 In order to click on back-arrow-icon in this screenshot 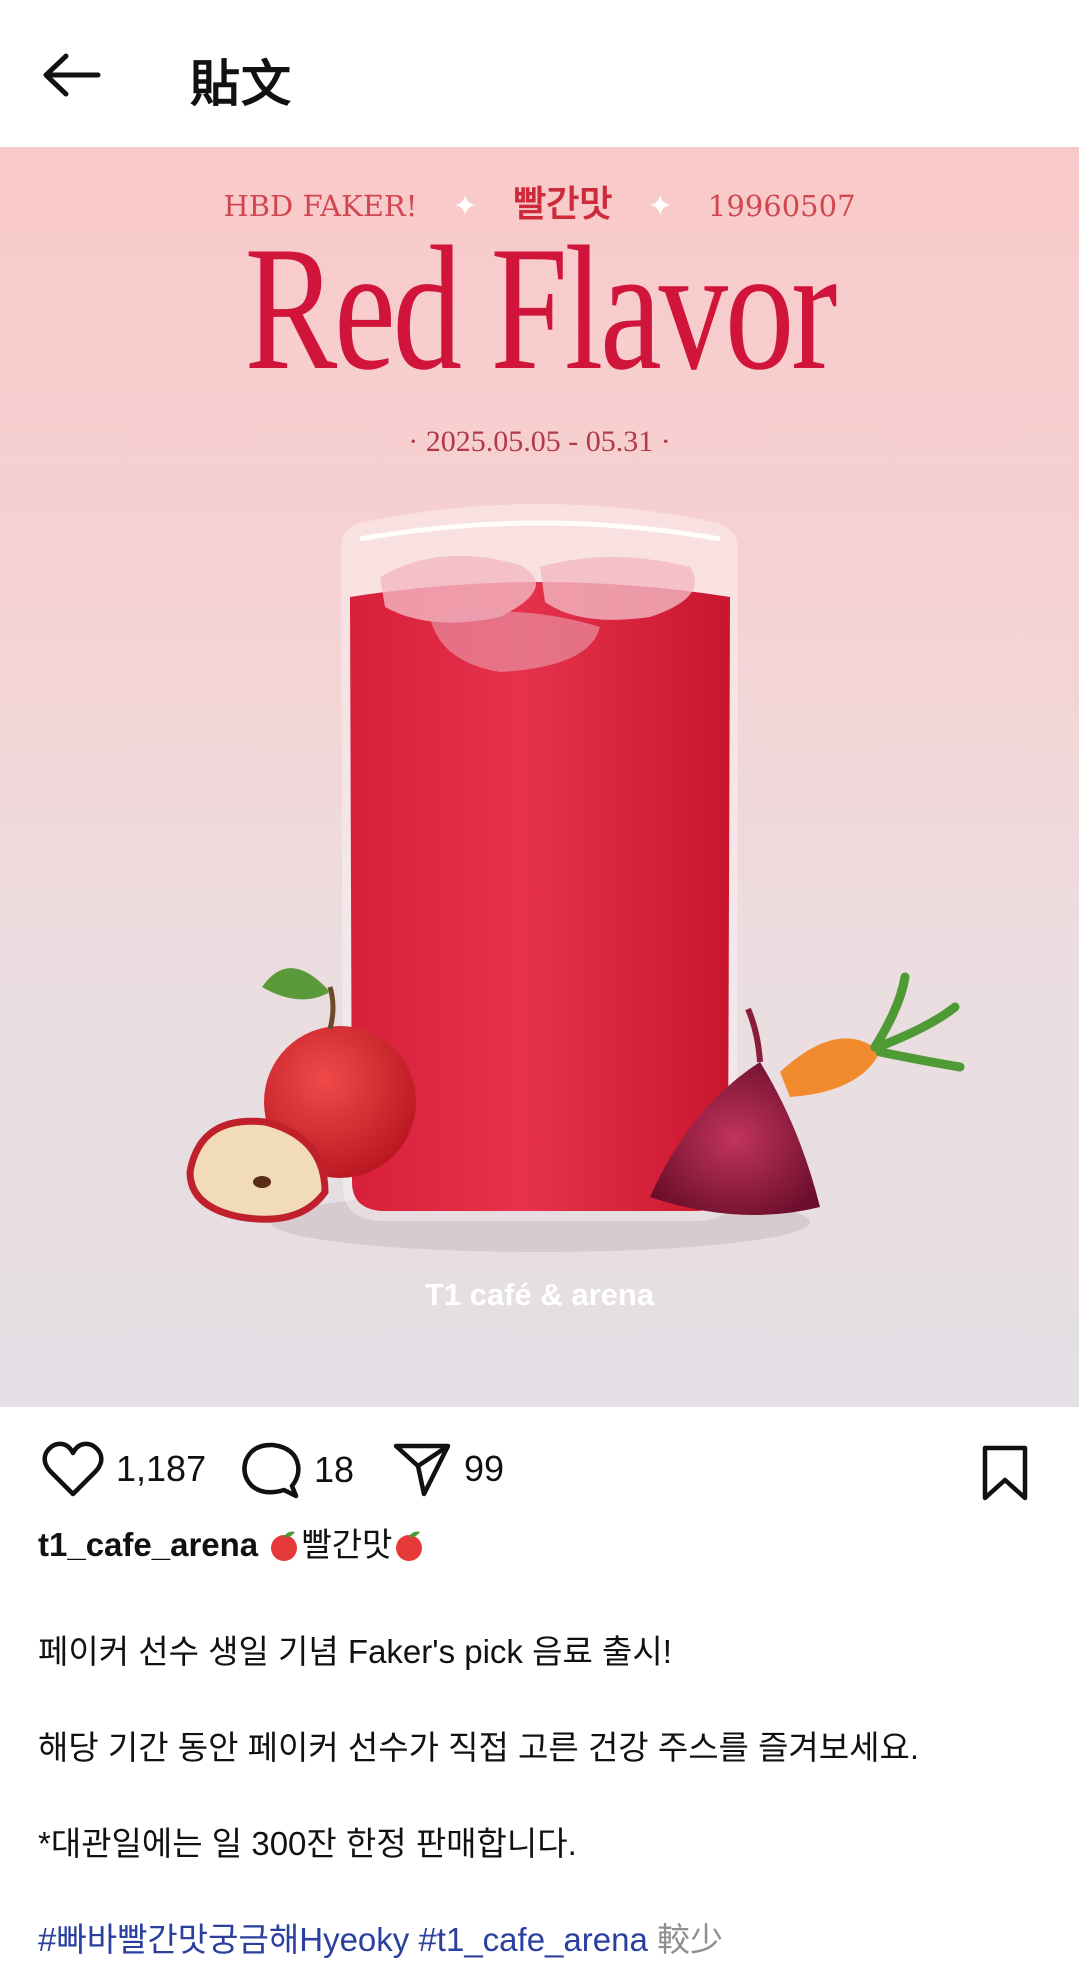, I will do `click(72, 75)`.